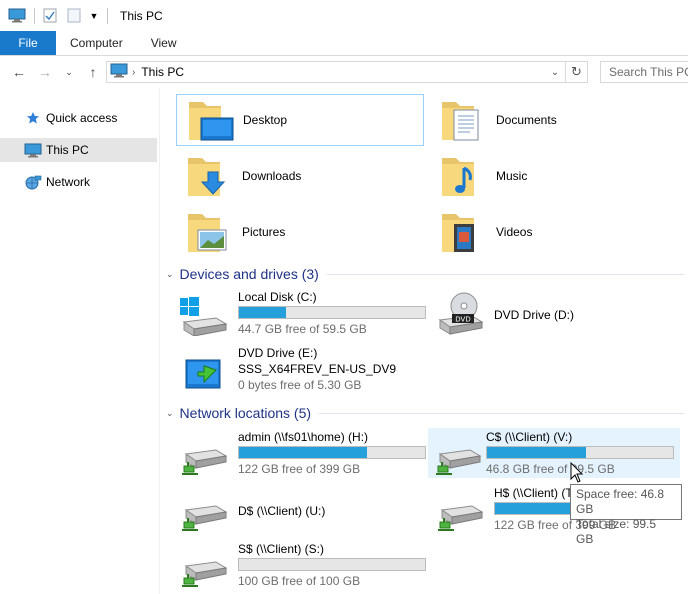  I want to click on sidebar-item-this-pc: This PC, so click(78, 150).